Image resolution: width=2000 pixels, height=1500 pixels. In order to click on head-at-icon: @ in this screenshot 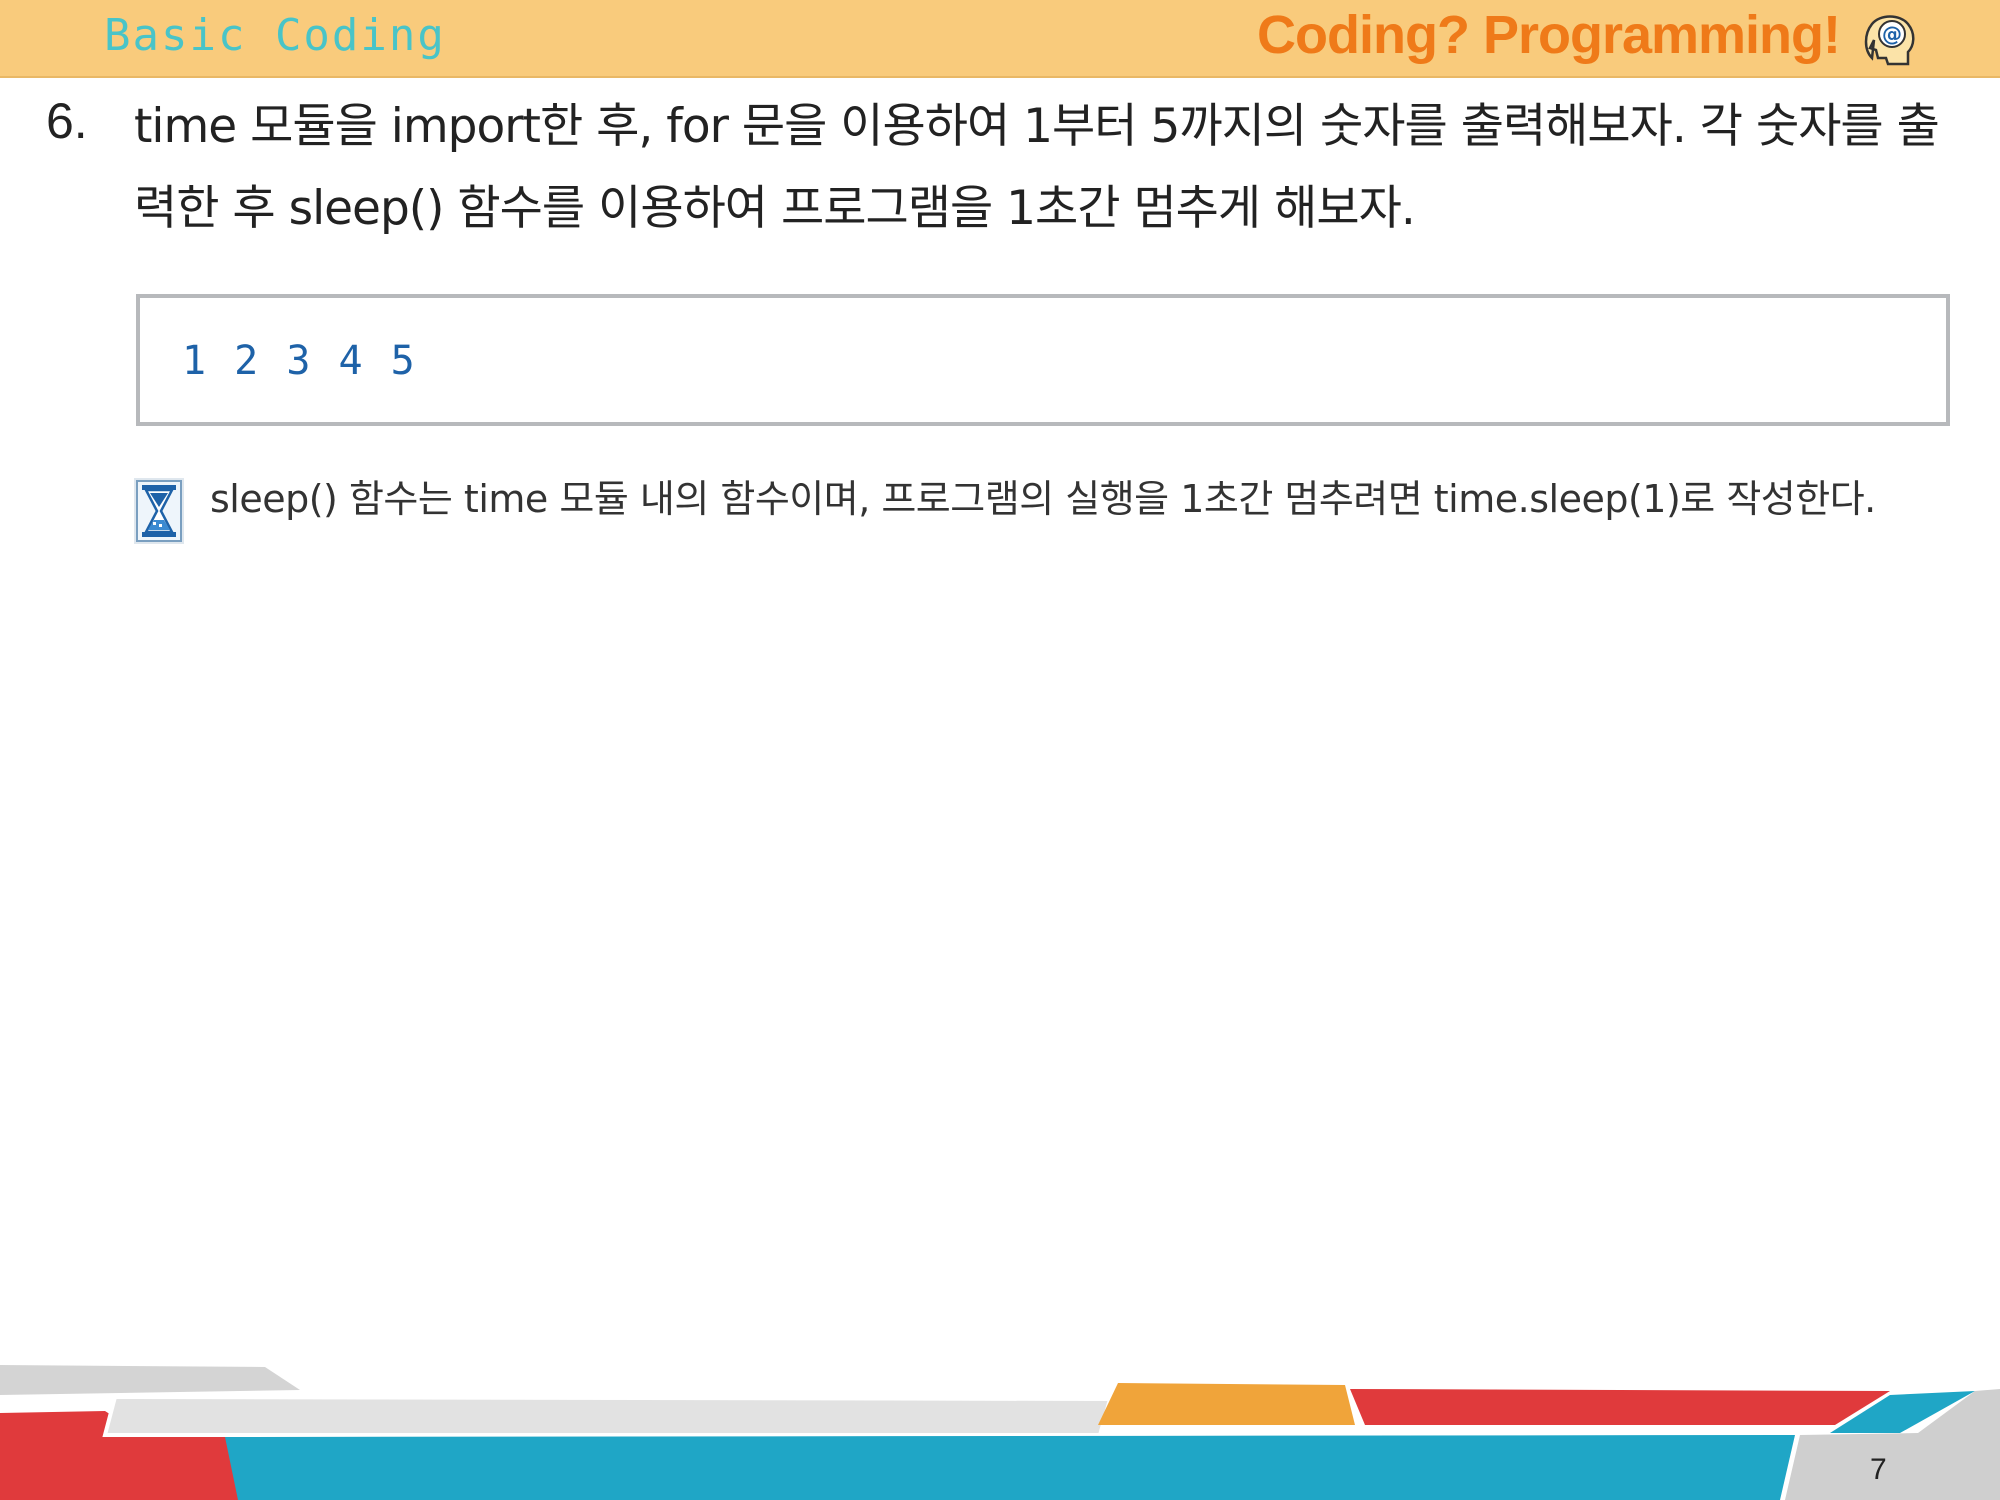, I will do `click(1889, 40)`.